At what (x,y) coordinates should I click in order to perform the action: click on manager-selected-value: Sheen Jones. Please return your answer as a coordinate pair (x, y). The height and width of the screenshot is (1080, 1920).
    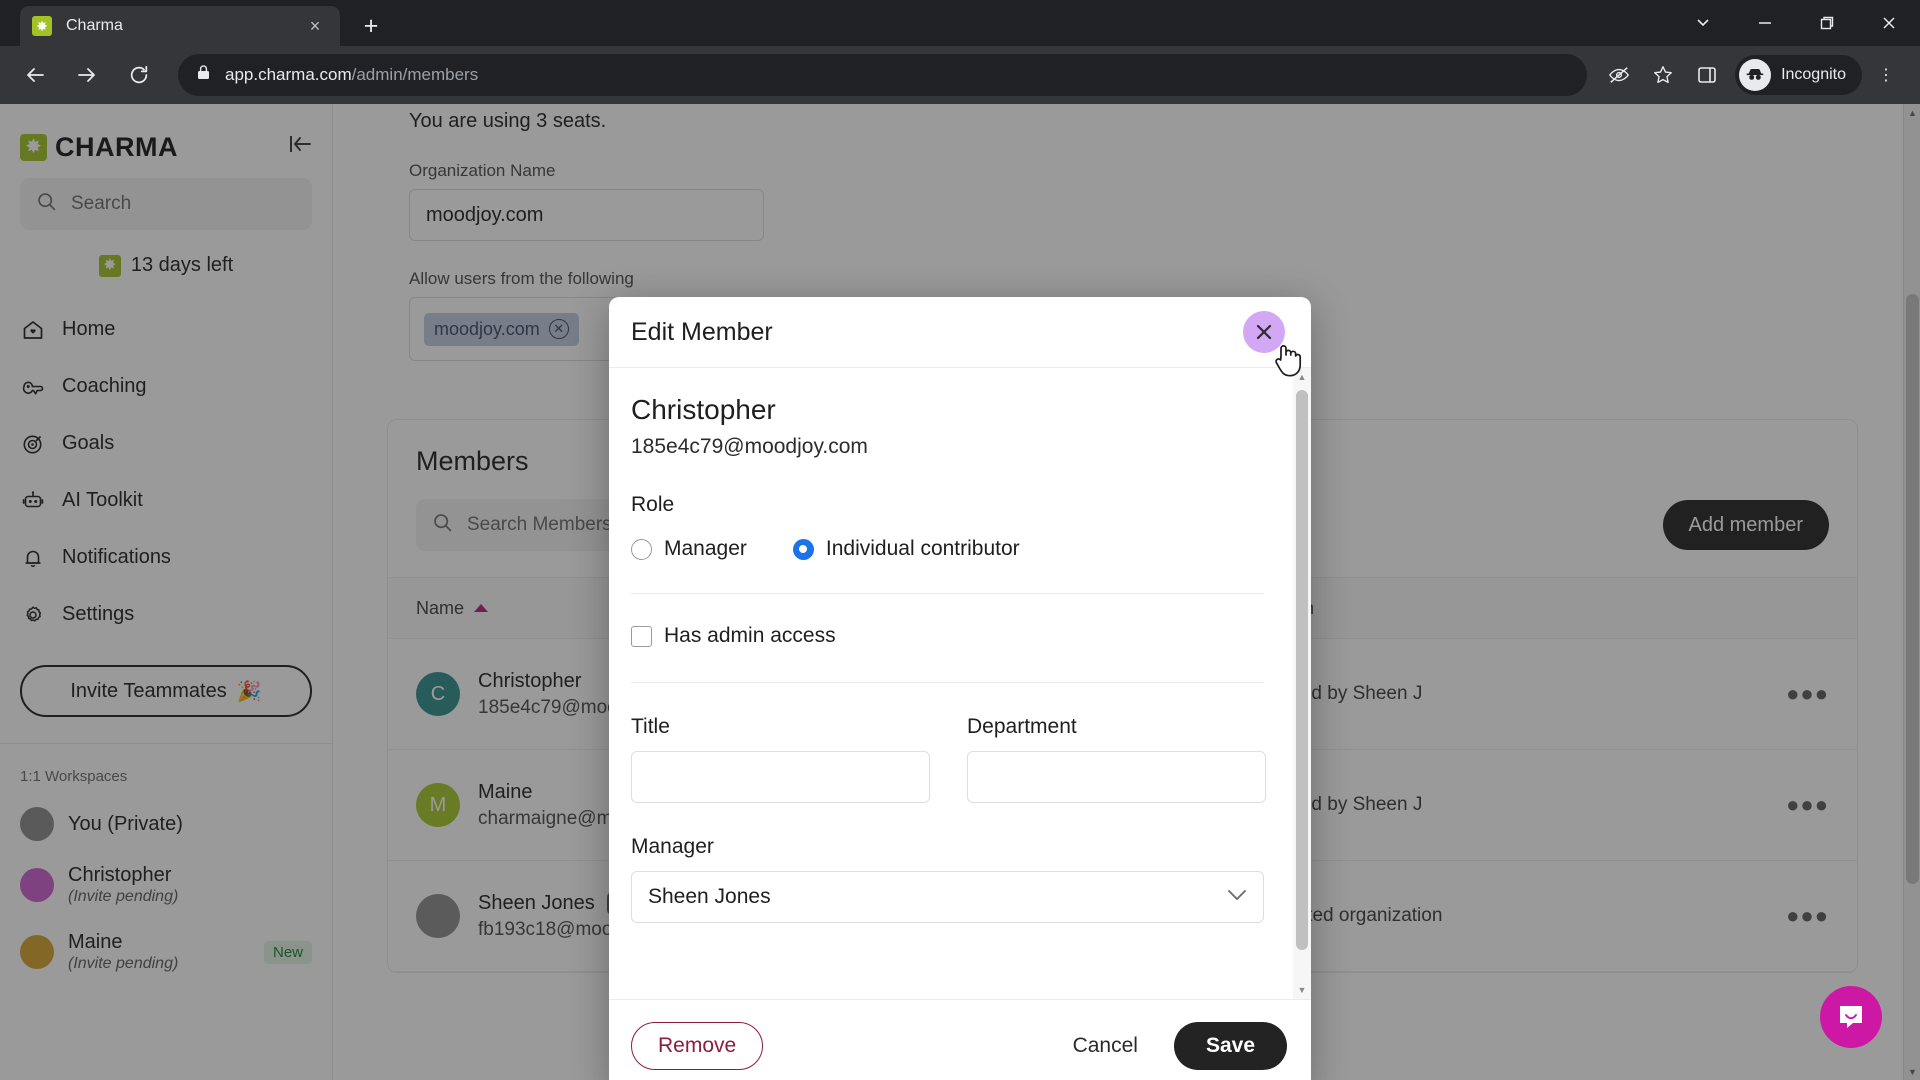
    Looking at the image, I should click on (709, 896).